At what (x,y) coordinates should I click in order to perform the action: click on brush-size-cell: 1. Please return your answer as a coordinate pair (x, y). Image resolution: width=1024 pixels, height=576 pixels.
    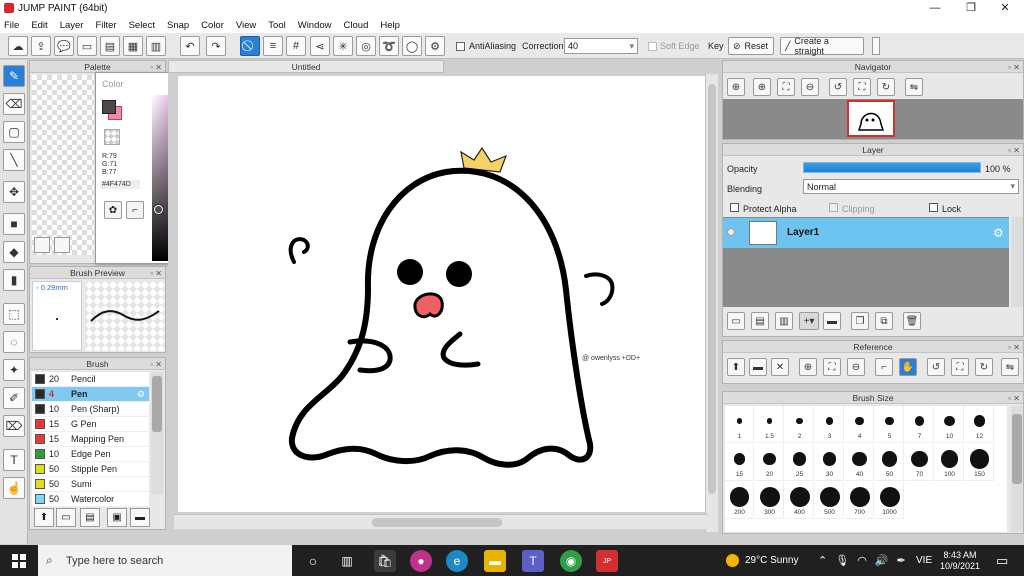
    Looking at the image, I should click on (739, 424).